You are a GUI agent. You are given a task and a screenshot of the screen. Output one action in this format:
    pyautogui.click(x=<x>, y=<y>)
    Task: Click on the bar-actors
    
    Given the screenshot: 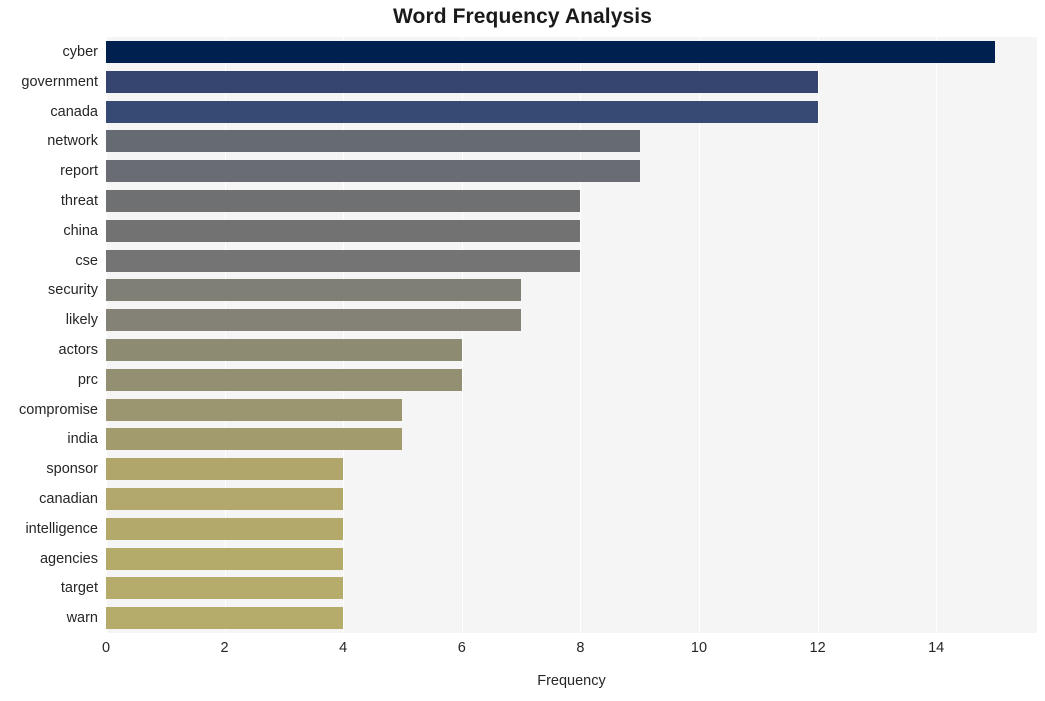 What is the action you would take?
    pyautogui.click(x=284, y=349)
    